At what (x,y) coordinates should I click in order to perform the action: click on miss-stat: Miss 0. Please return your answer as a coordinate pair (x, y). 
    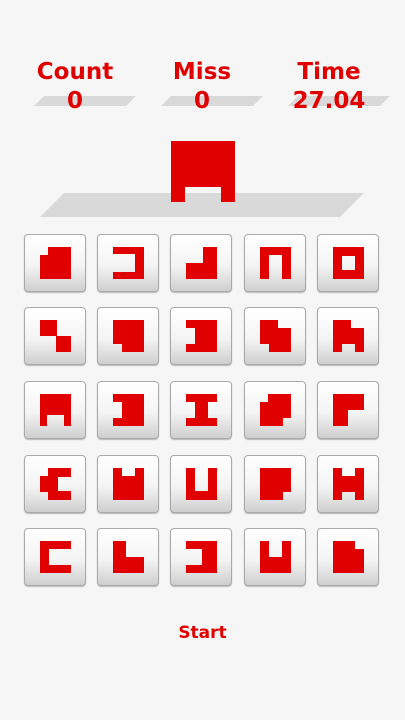
    Looking at the image, I should click on (202, 86).